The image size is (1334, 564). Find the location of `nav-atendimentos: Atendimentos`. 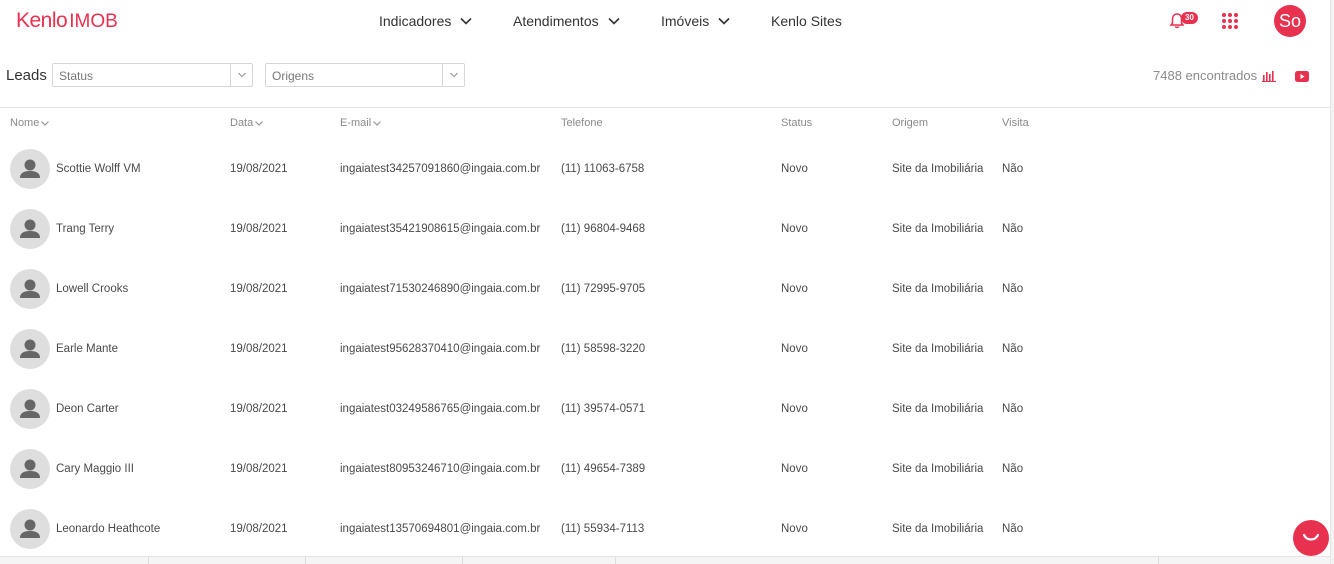

nav-atendimentos: Atendimentos is located at coordinates (567, 21).